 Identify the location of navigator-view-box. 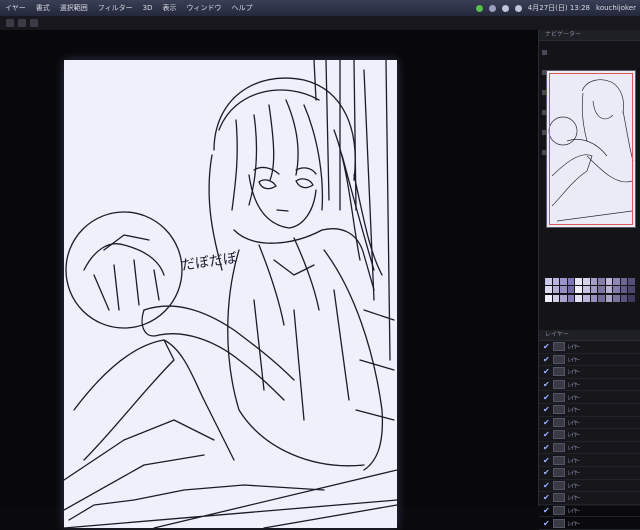
(591, 149).